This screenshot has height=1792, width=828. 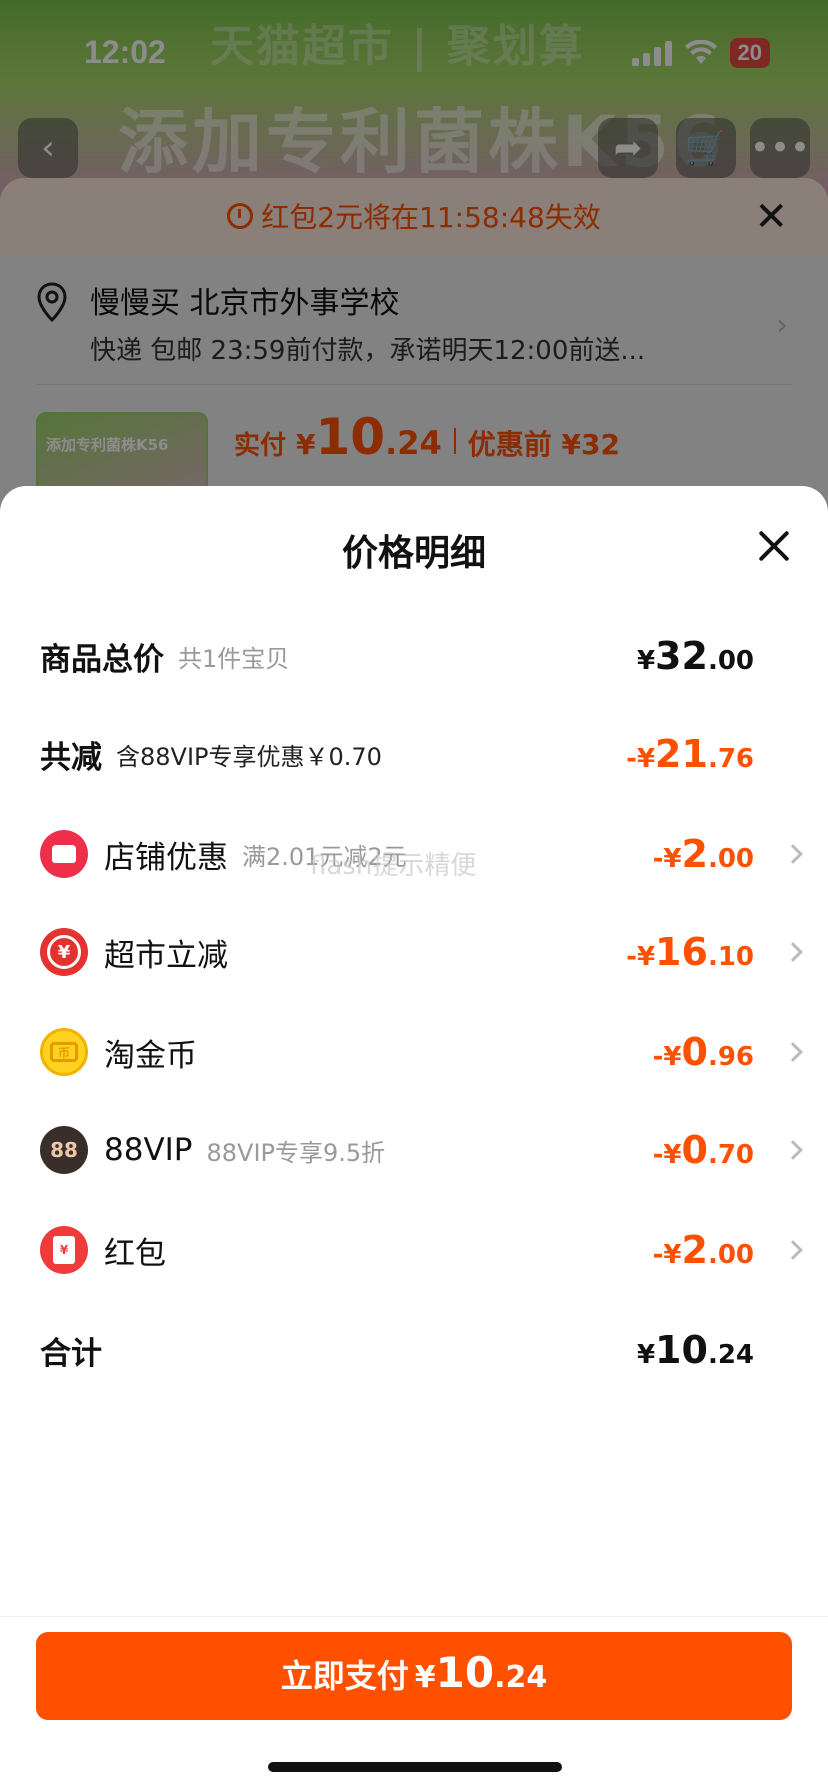 I want to click on amount-int: 10, so click(x=681, y=1350).